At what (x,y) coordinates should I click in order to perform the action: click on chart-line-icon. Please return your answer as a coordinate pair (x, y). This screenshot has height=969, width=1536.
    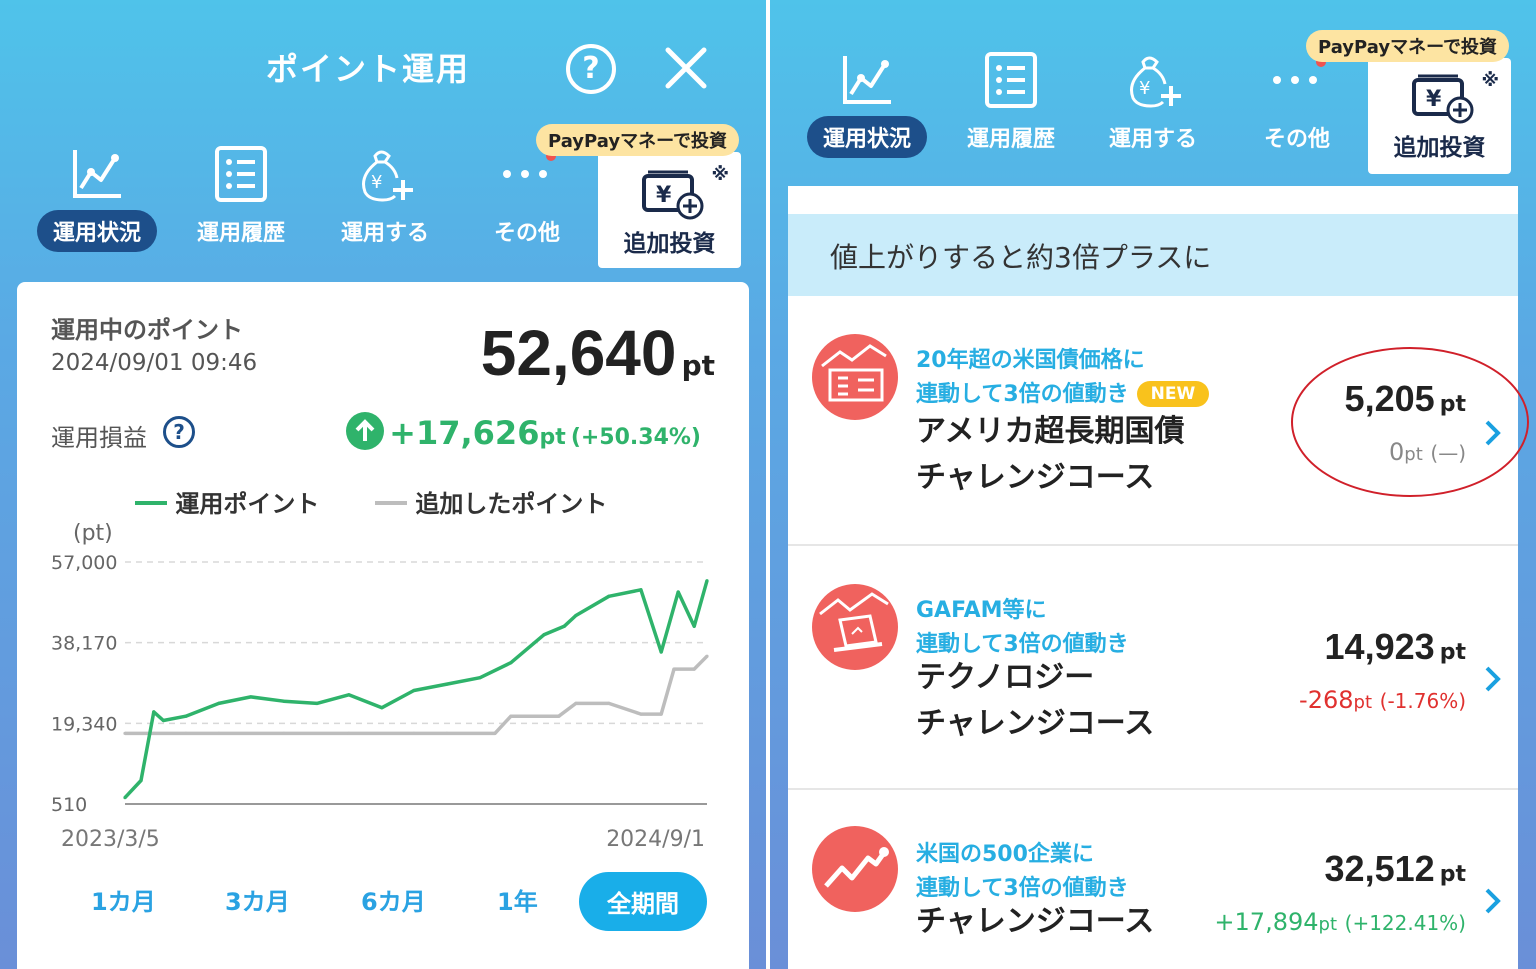
    Looking at the image, I should click on (97, 174).